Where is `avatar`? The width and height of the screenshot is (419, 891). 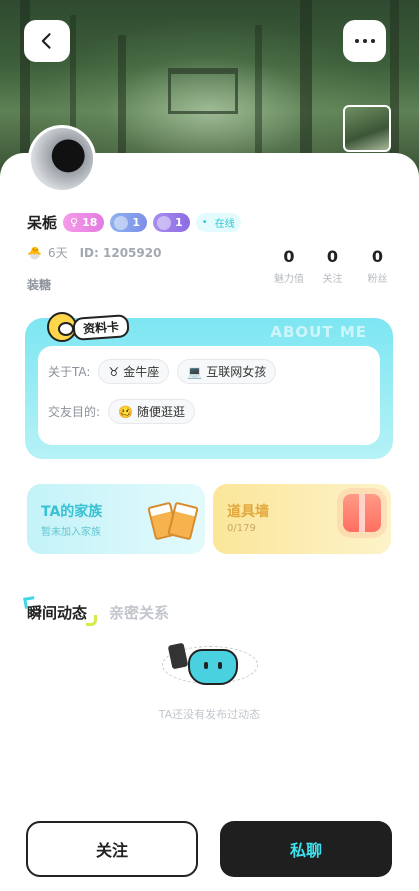
avatar is located at coordinates (62, 159).